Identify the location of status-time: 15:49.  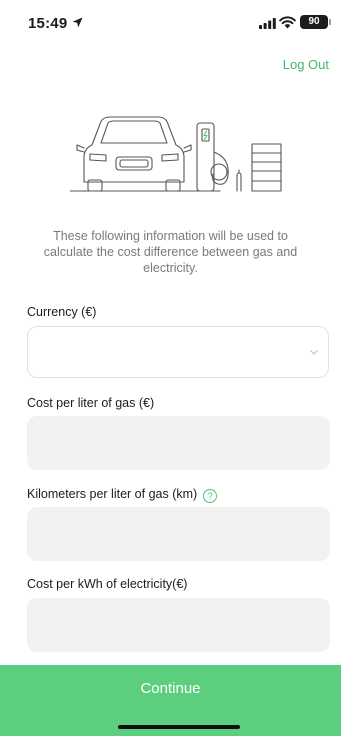
(48, 23).